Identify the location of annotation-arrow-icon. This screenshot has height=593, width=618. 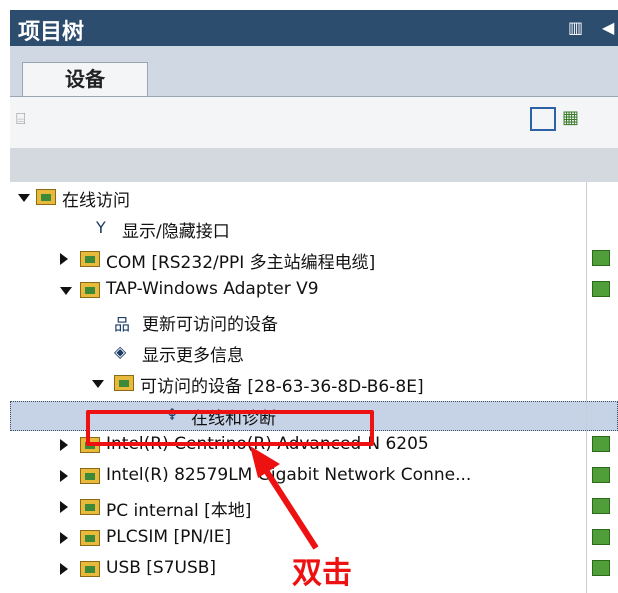
(284, 498).